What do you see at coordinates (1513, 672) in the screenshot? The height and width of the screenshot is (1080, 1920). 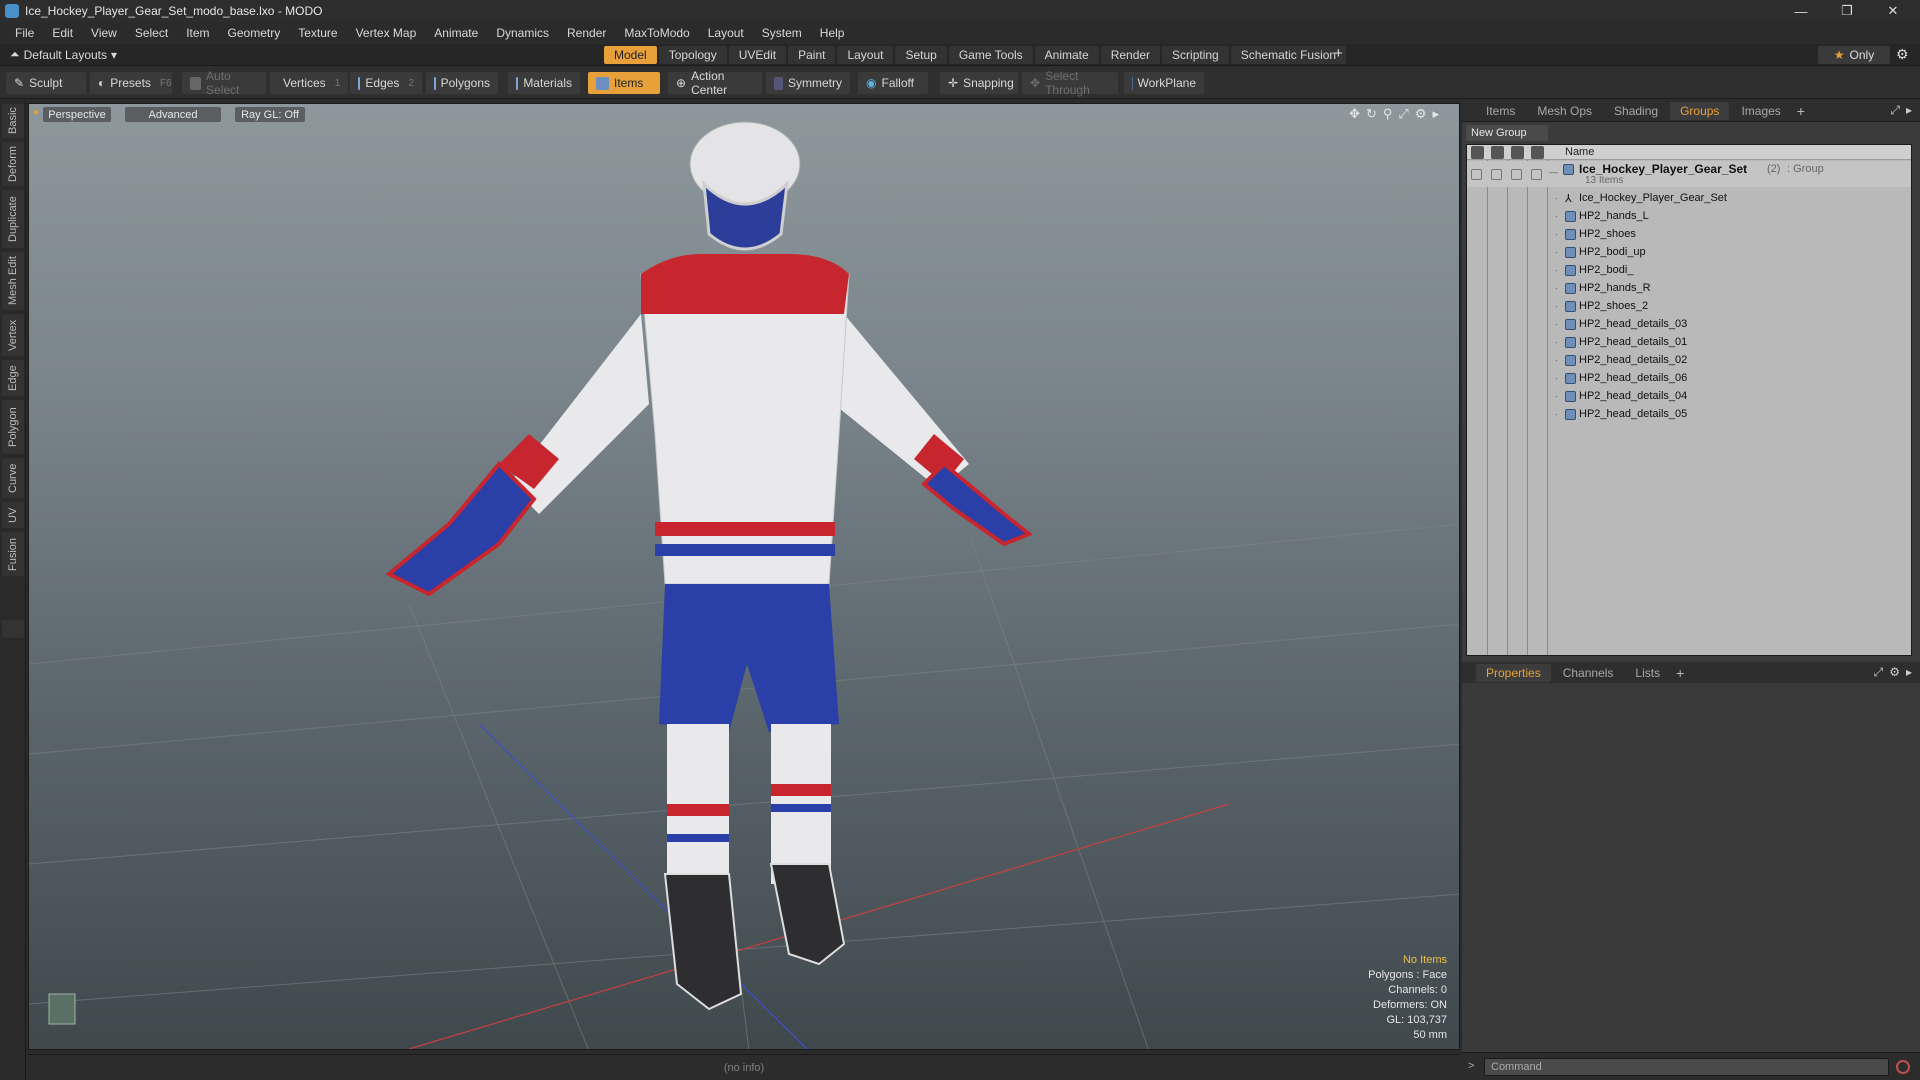 I see `tab-properties: Properties` at bounding box center [1513, 672].